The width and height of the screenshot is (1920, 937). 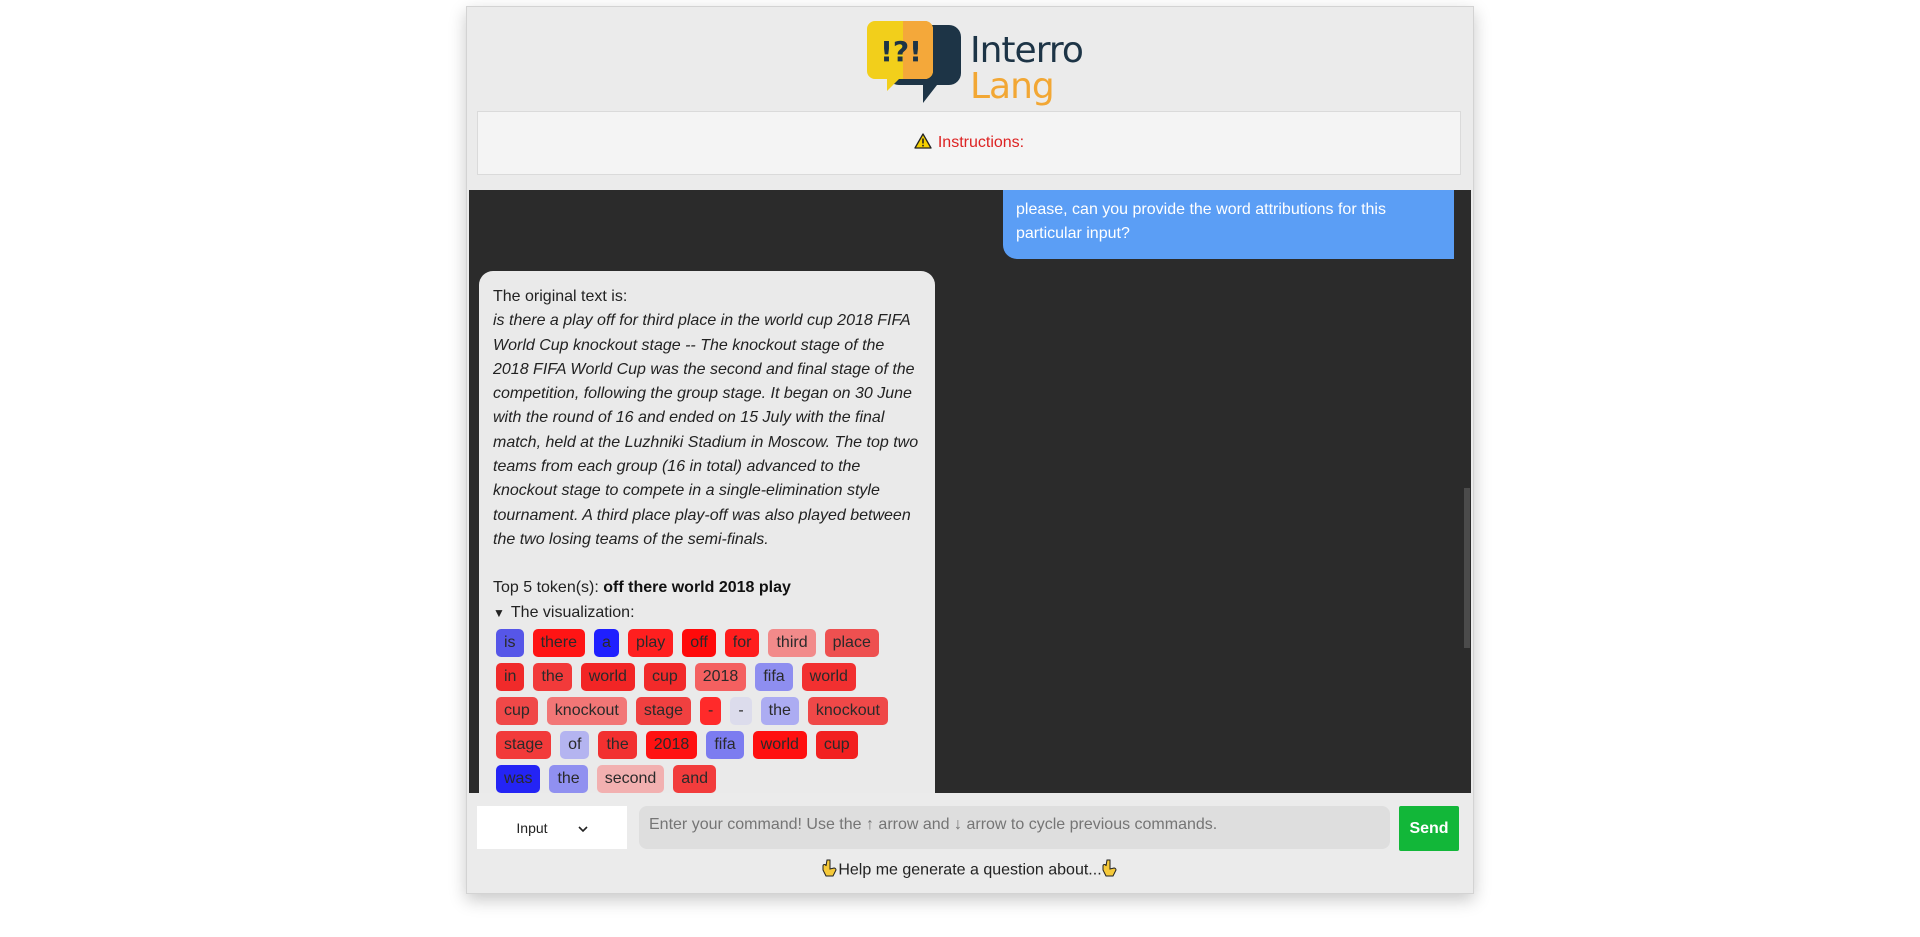 I want to click on bot-intro-text: The original text is:, so click(x=560, y=296).